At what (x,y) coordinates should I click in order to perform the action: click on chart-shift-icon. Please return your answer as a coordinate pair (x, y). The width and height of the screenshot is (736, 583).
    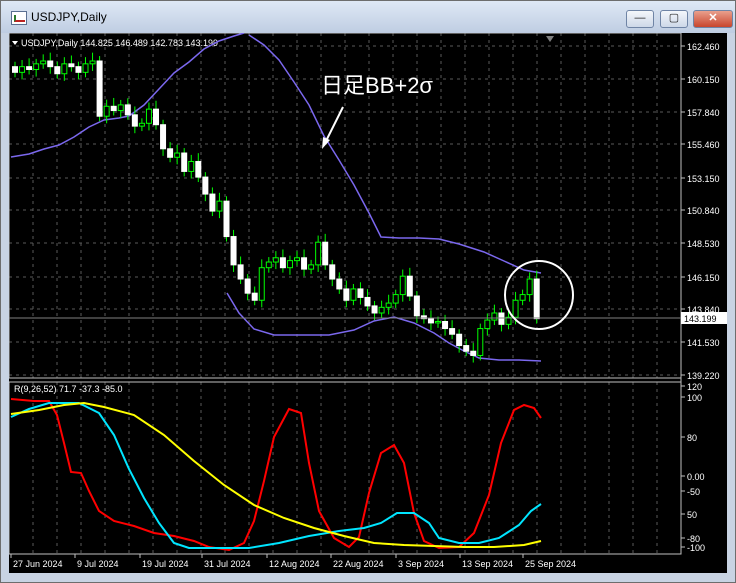
    Looking at the image, I should click on (550, 39).